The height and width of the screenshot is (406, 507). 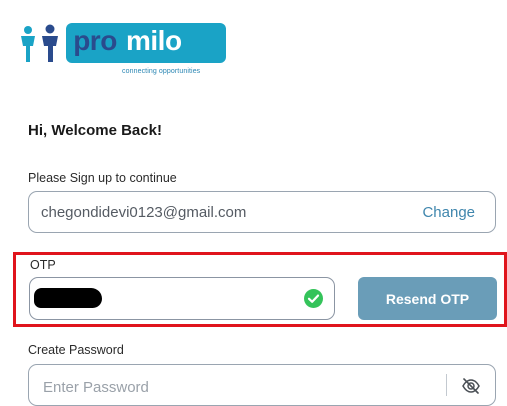 I want to click on email-field: chegondidevi0123@gmail.com Change, so click(x=262, y=212).